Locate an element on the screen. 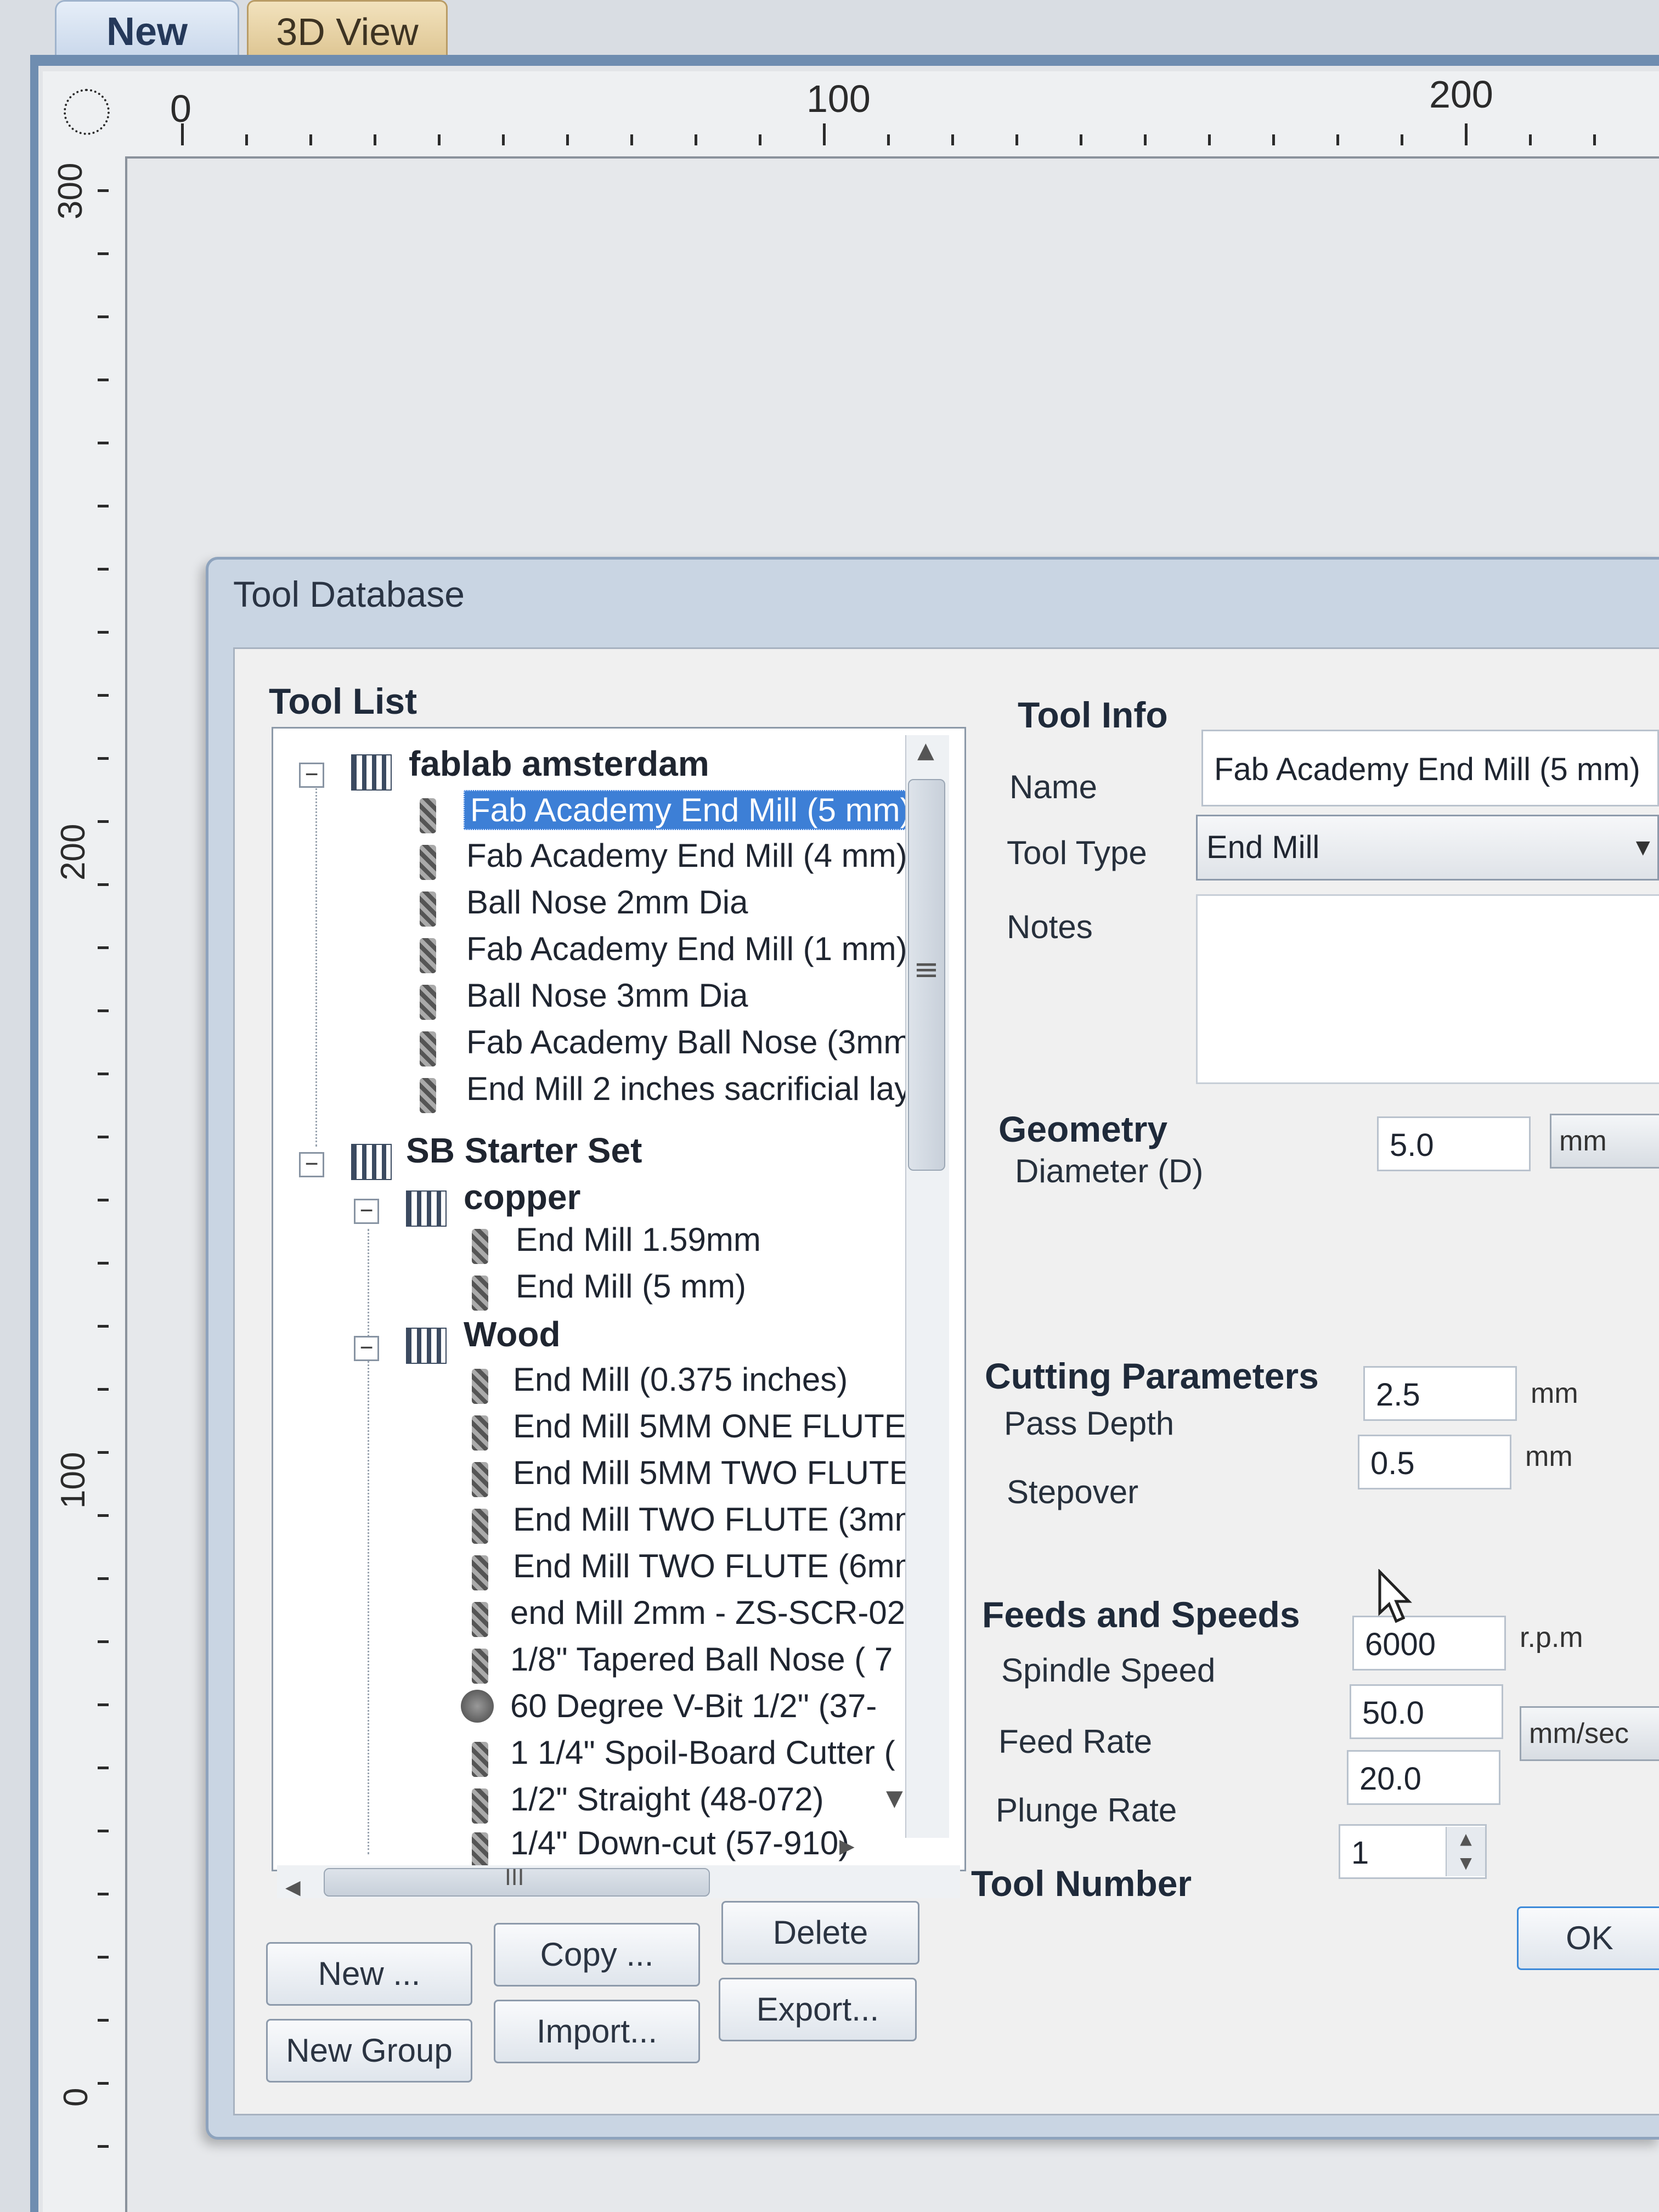 This screenshot has height=2212, width=1659. tree-group-wood: Wood is located at coordinates (512, 1335).